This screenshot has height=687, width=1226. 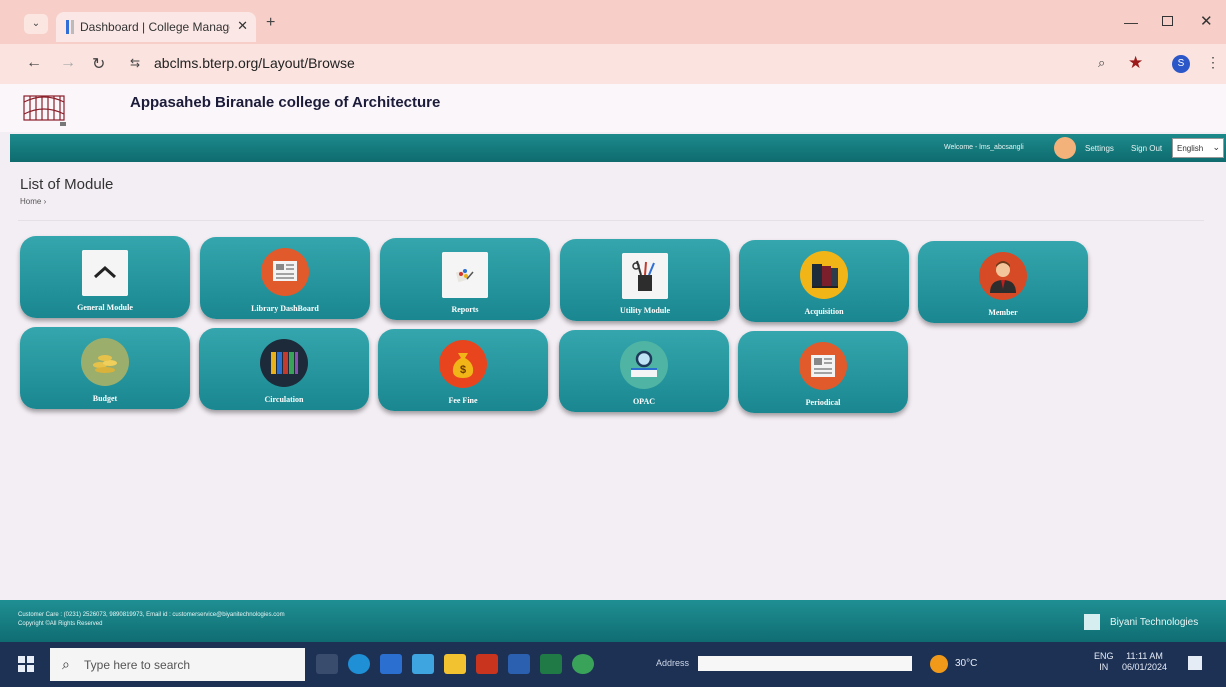 I want to click on college-logo, so click(x=45, y=111).